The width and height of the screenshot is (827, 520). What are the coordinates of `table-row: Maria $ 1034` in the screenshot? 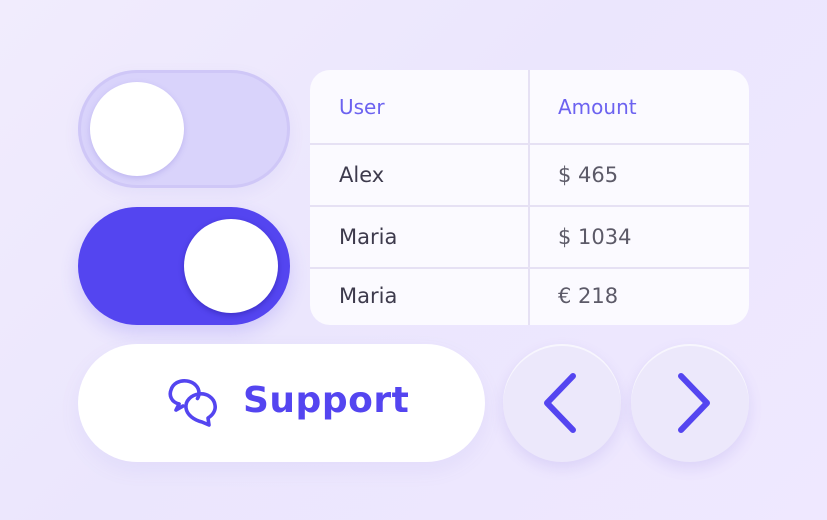 It's located at (529, 237).